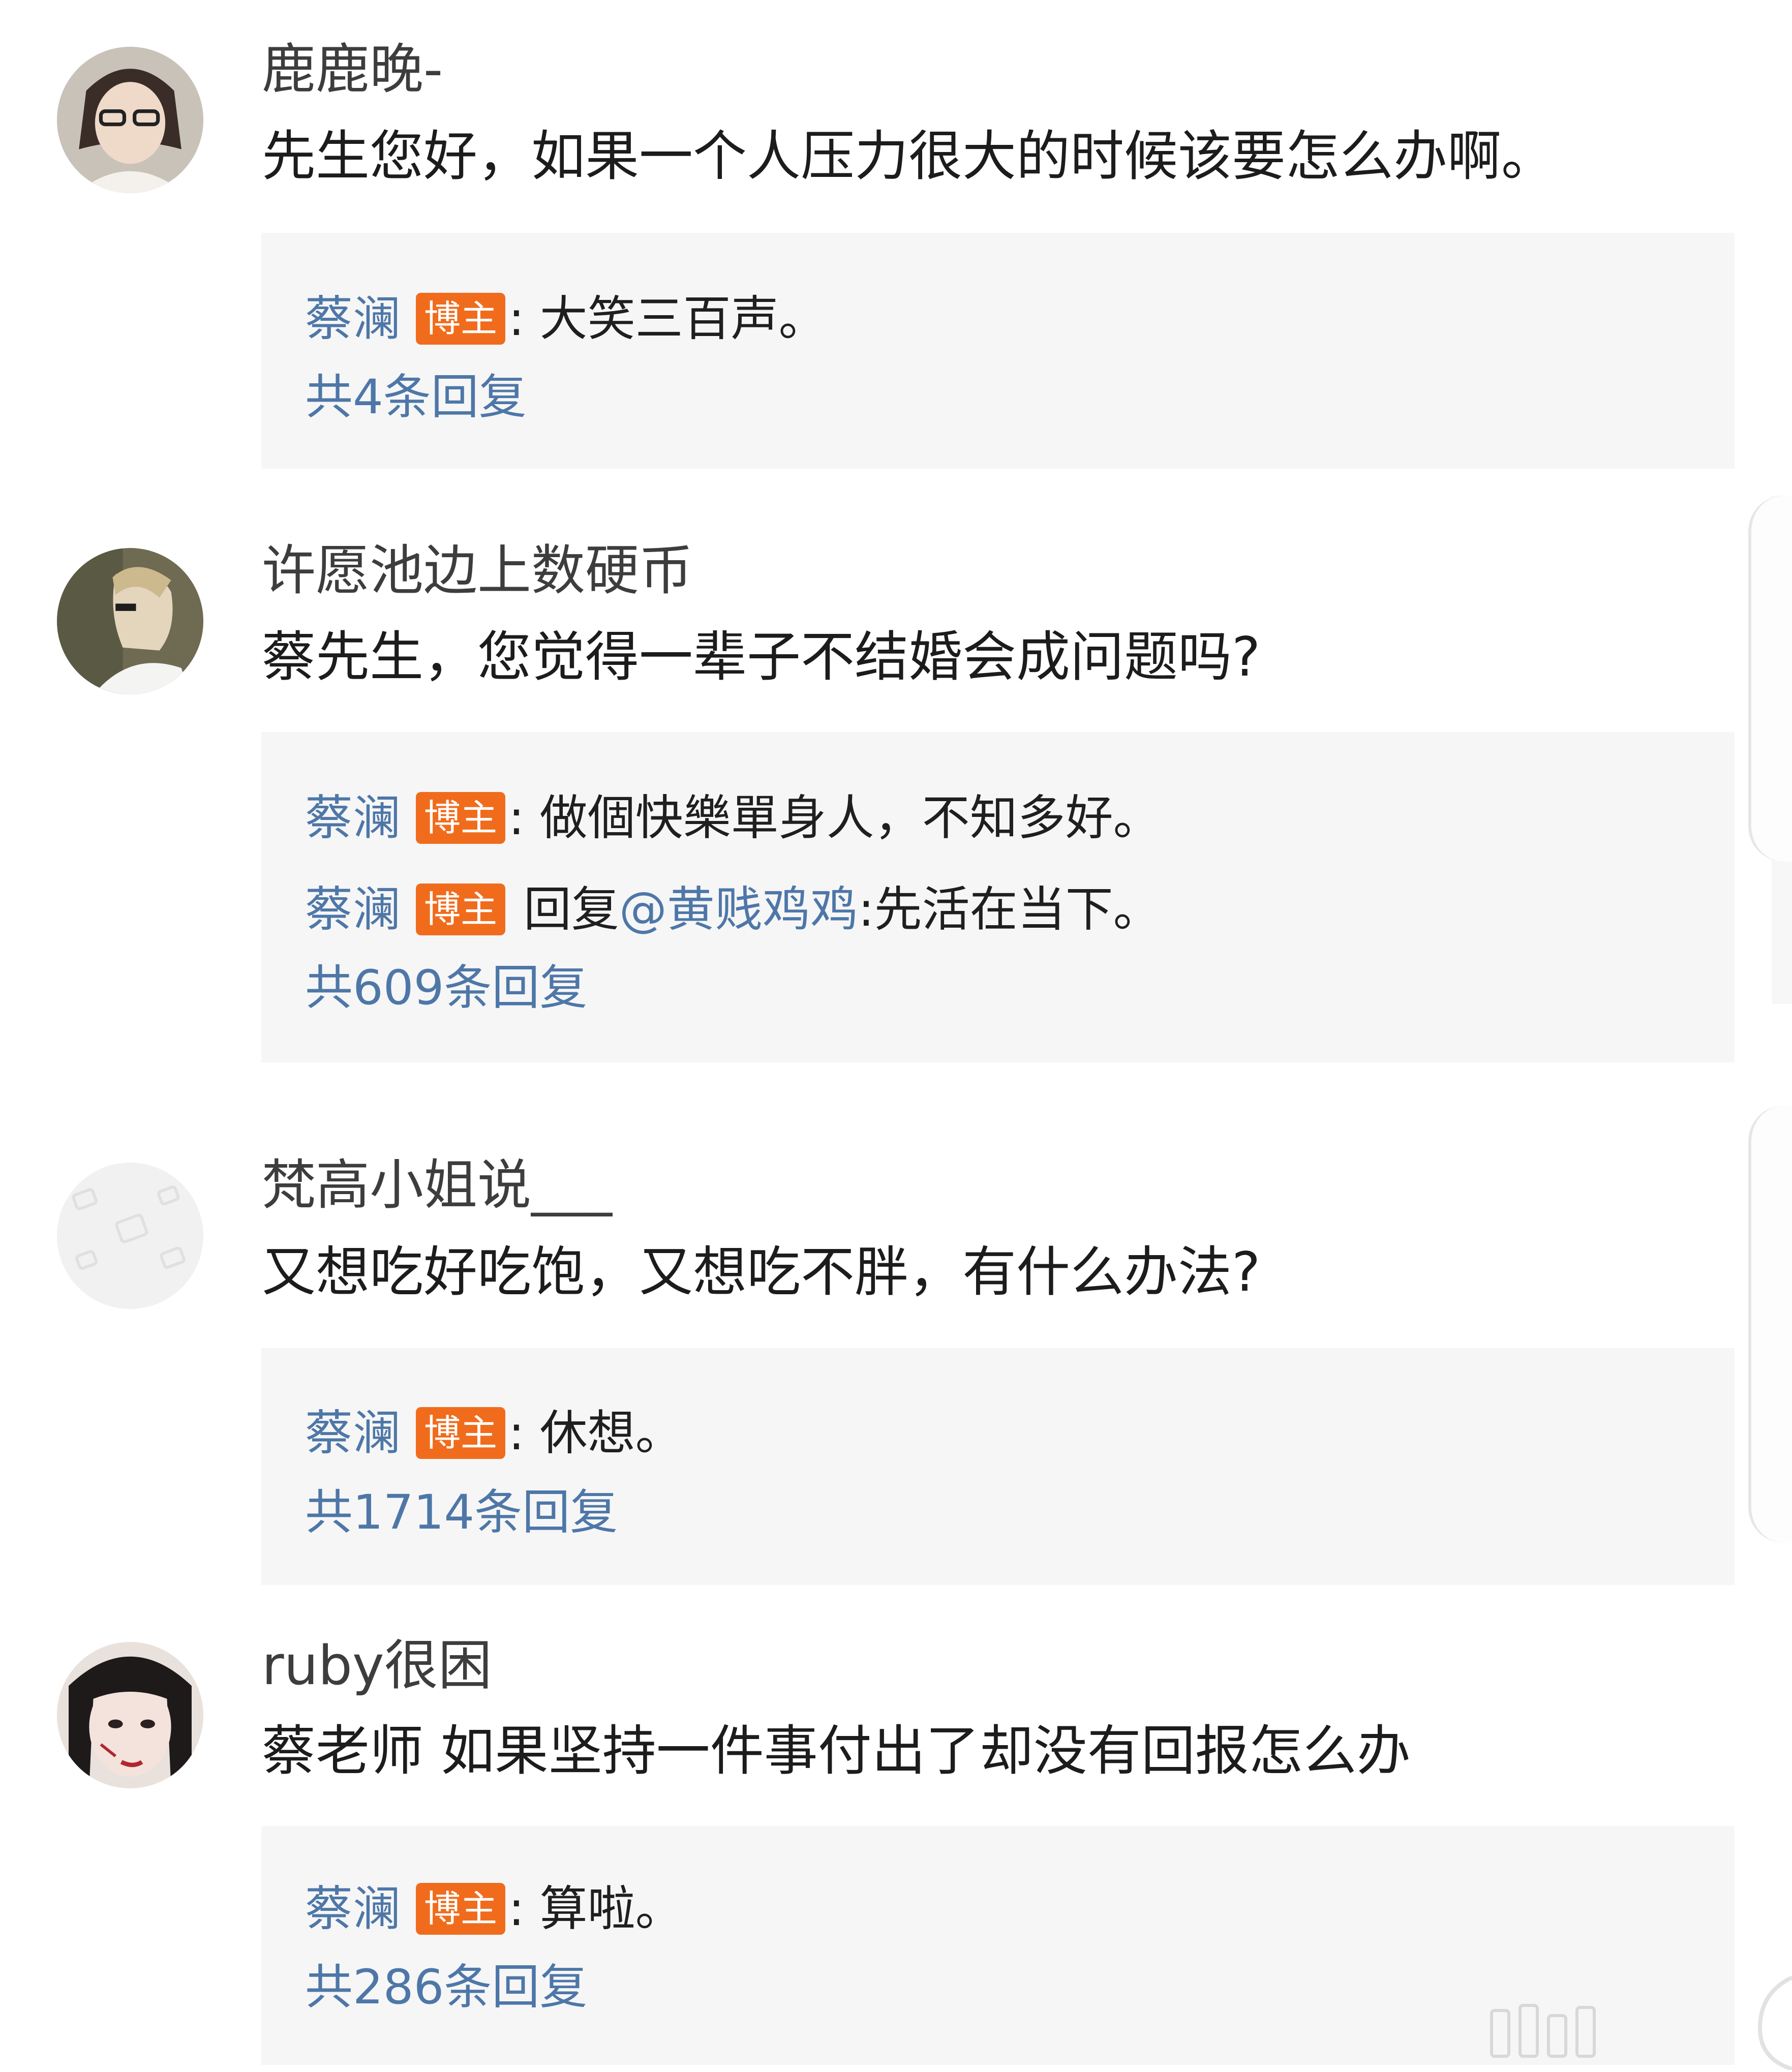 This screenshot has width=1792, height=2072. I want to click on reply-mention: @黄贱鸡鸡, so click(738, 910).